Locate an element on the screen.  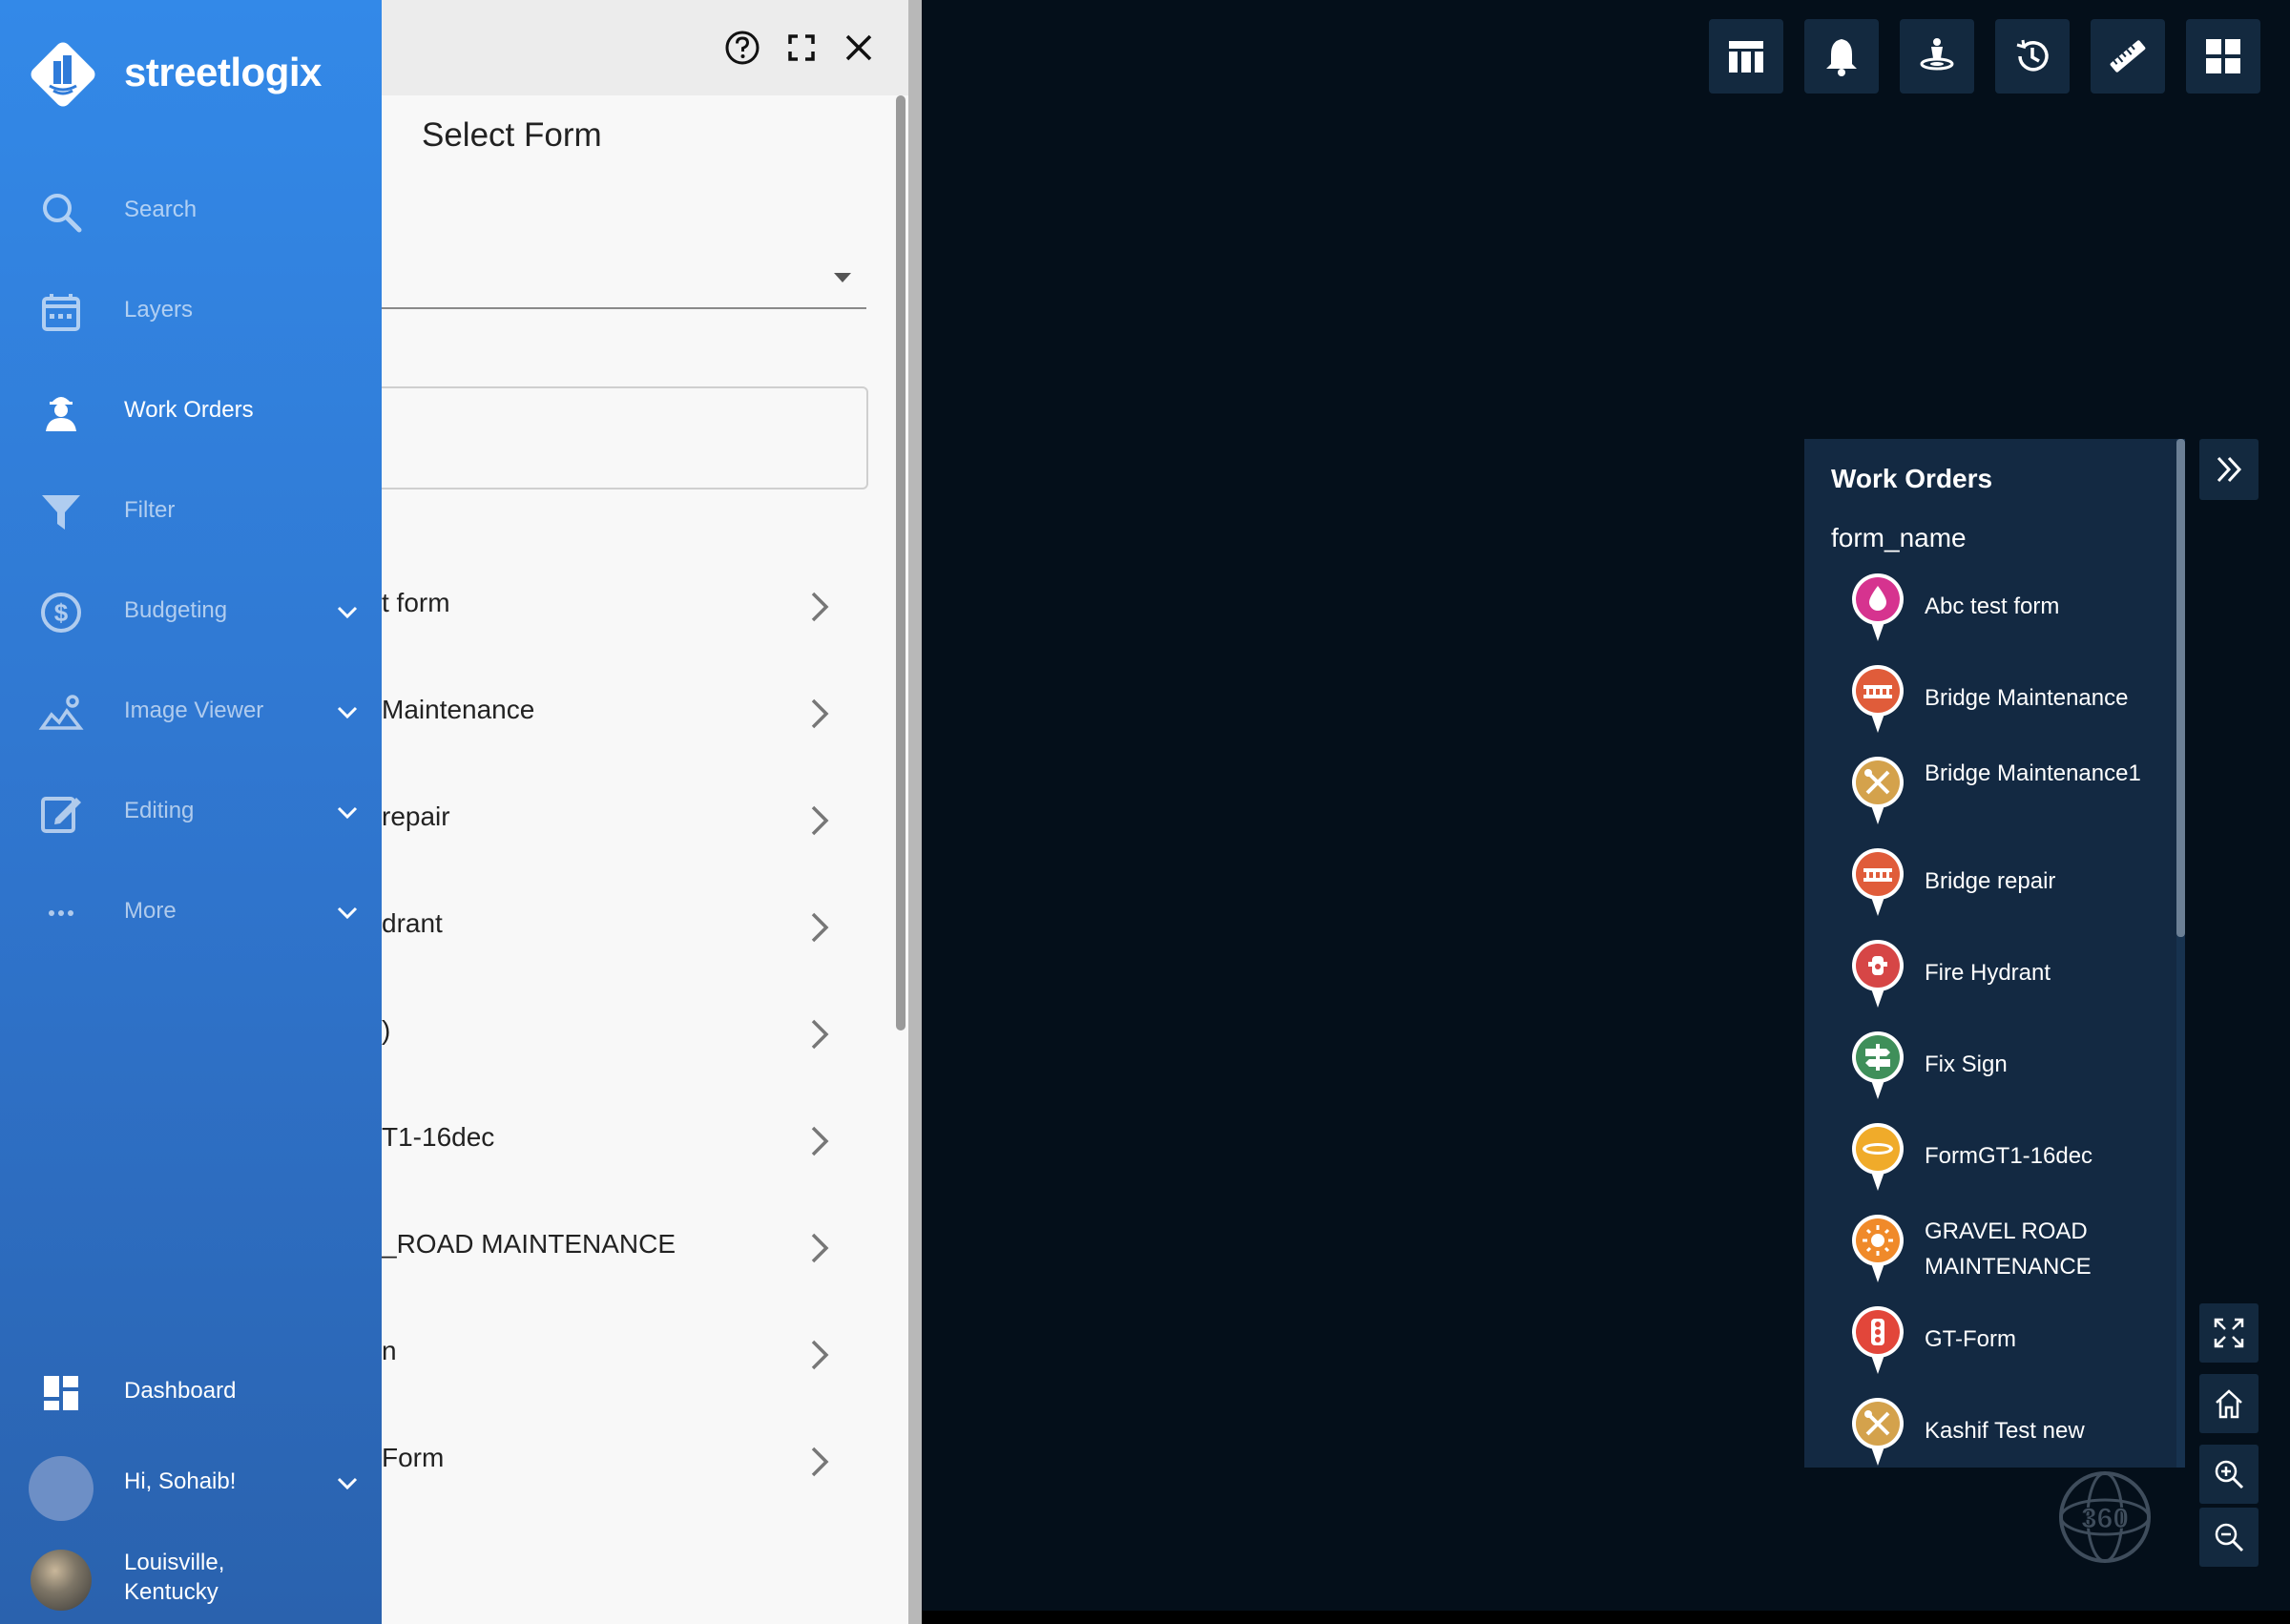
legend-item-label: GT-Form is located at coordinates (1971, 1339).